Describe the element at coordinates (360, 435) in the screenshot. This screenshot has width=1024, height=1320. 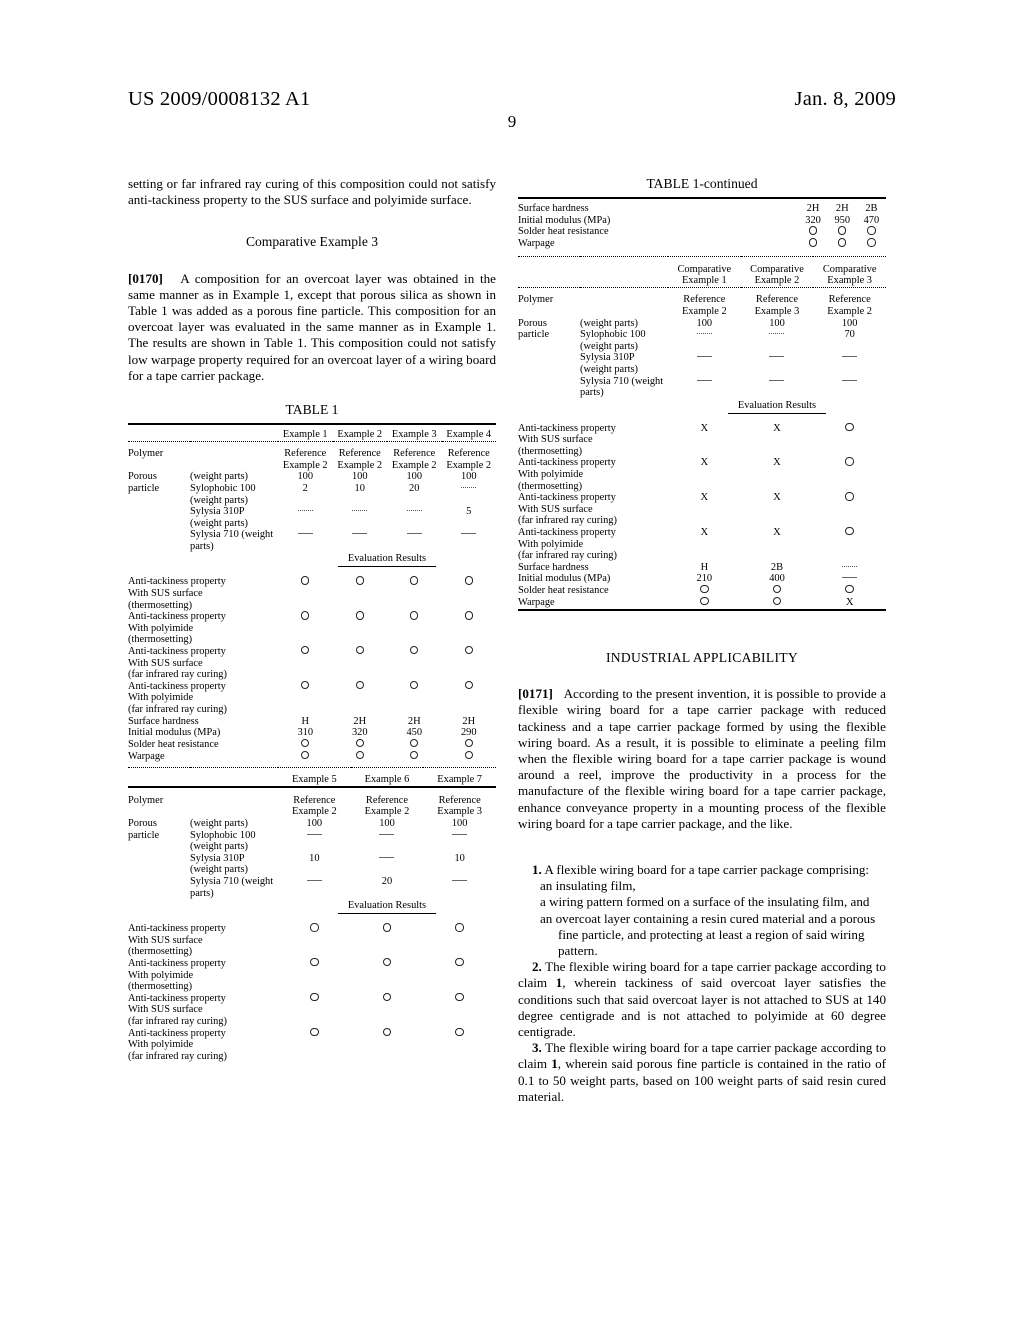
I see `column-header: Example 2` at that location.